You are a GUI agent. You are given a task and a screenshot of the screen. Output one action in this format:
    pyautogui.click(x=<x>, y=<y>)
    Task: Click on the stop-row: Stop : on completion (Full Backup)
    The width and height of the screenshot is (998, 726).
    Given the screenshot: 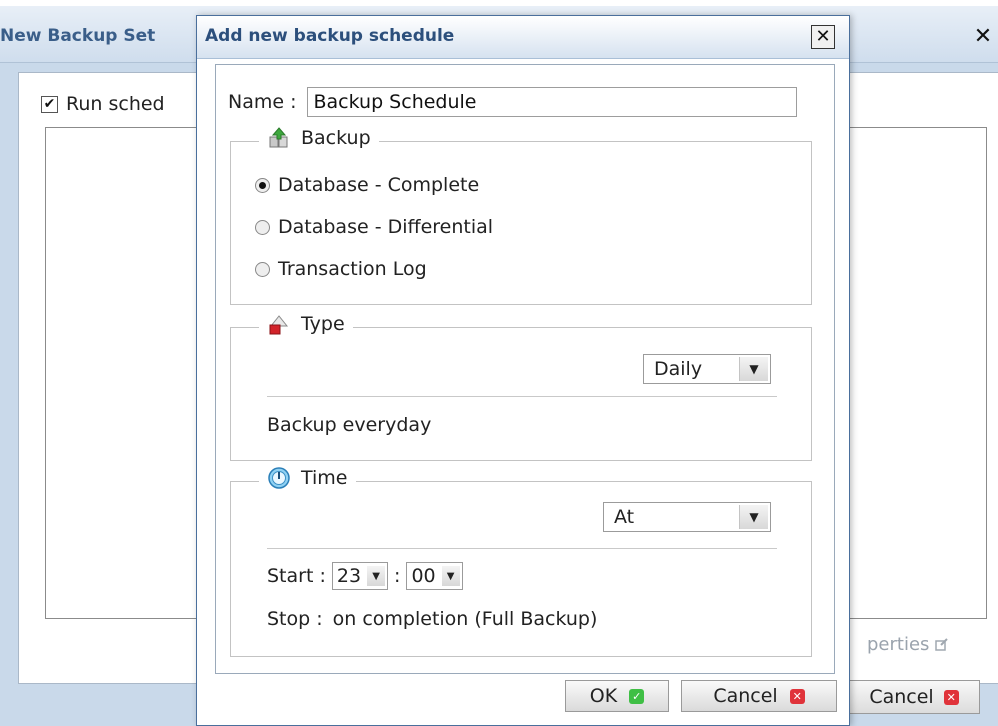 What is the action you would take?
    pyautogui.click(x=432, y=619)
    